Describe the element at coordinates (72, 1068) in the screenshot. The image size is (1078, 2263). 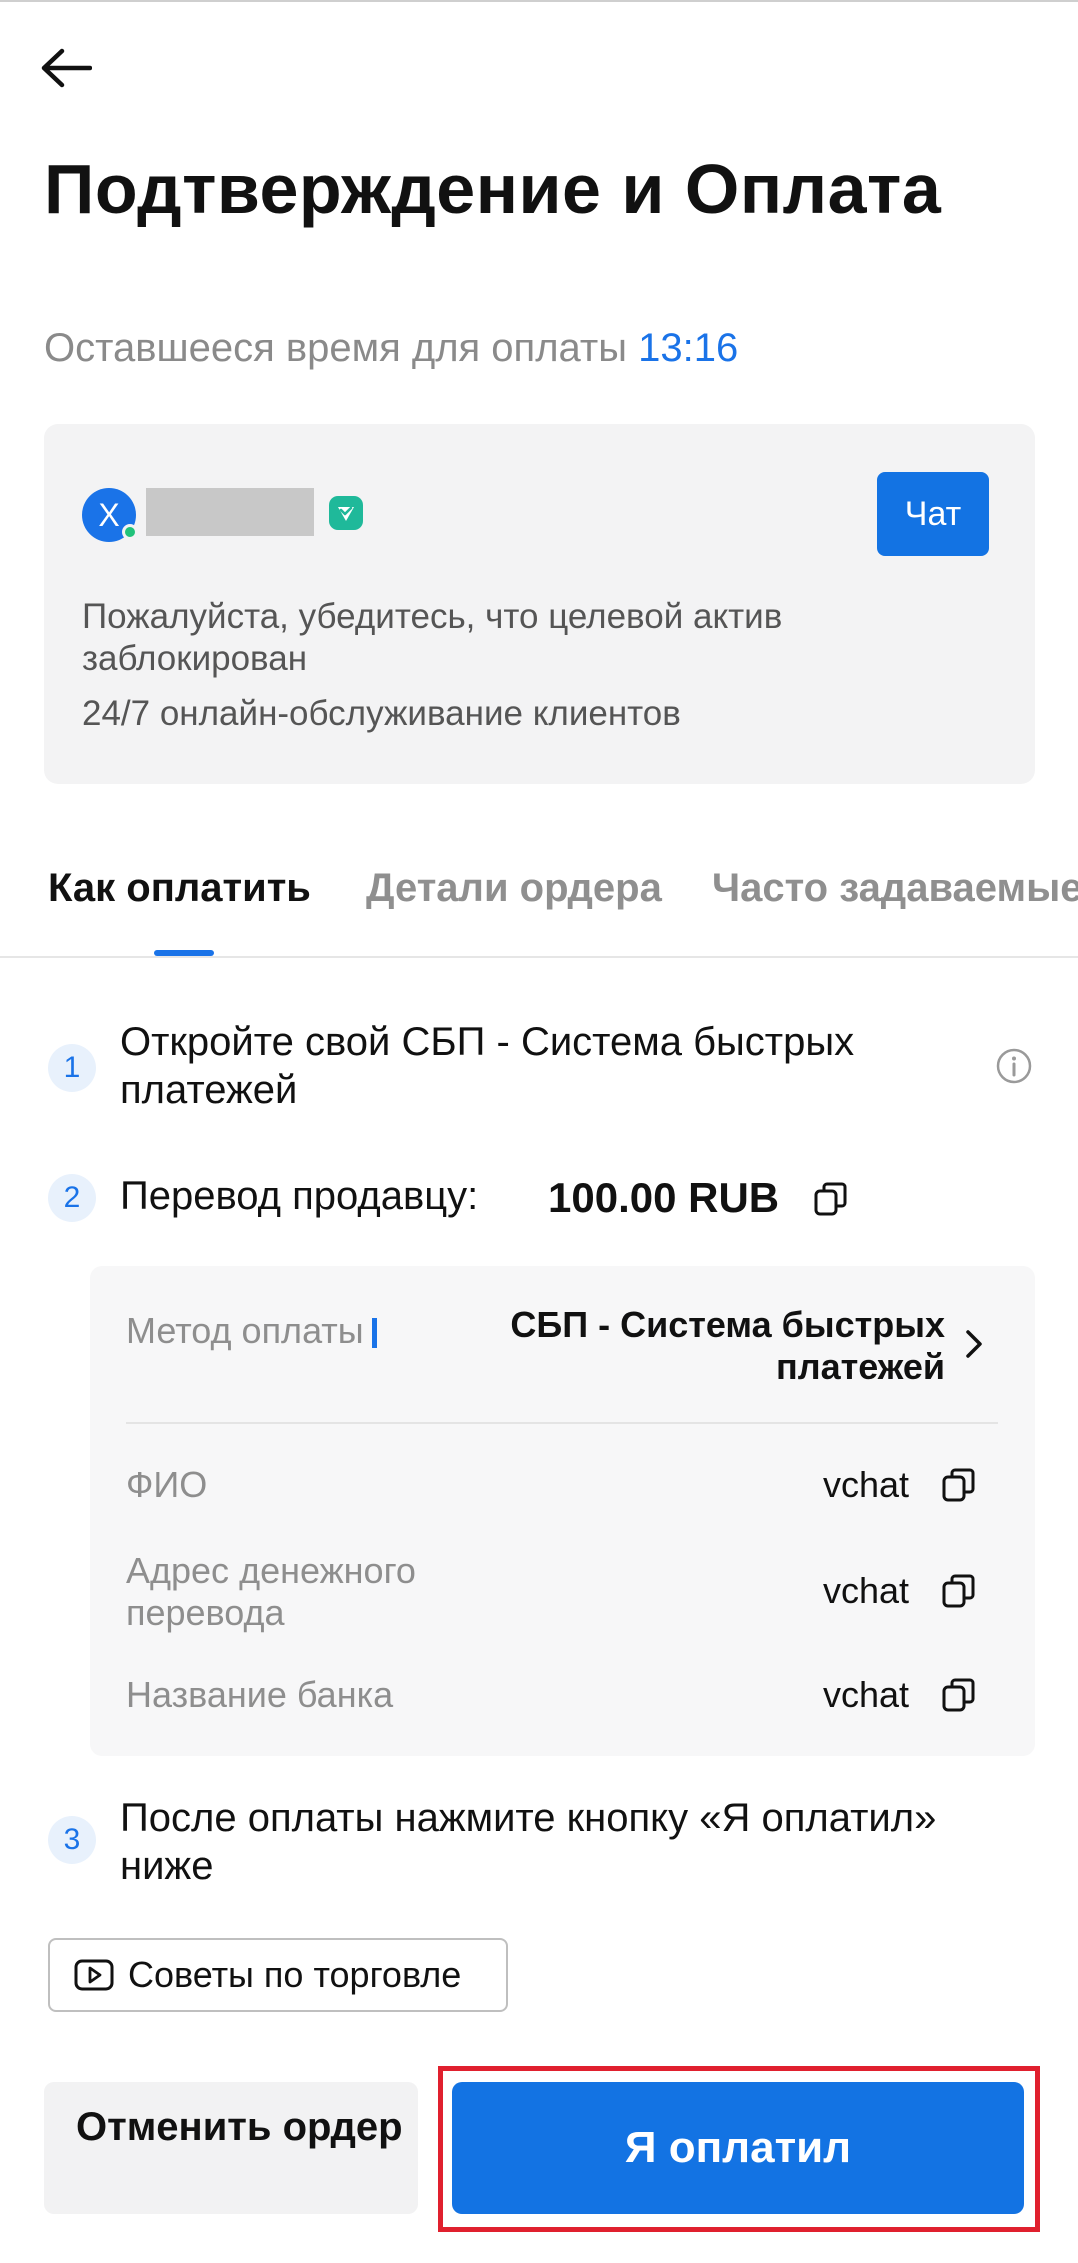
I see `step-number-1: 1` at that location.